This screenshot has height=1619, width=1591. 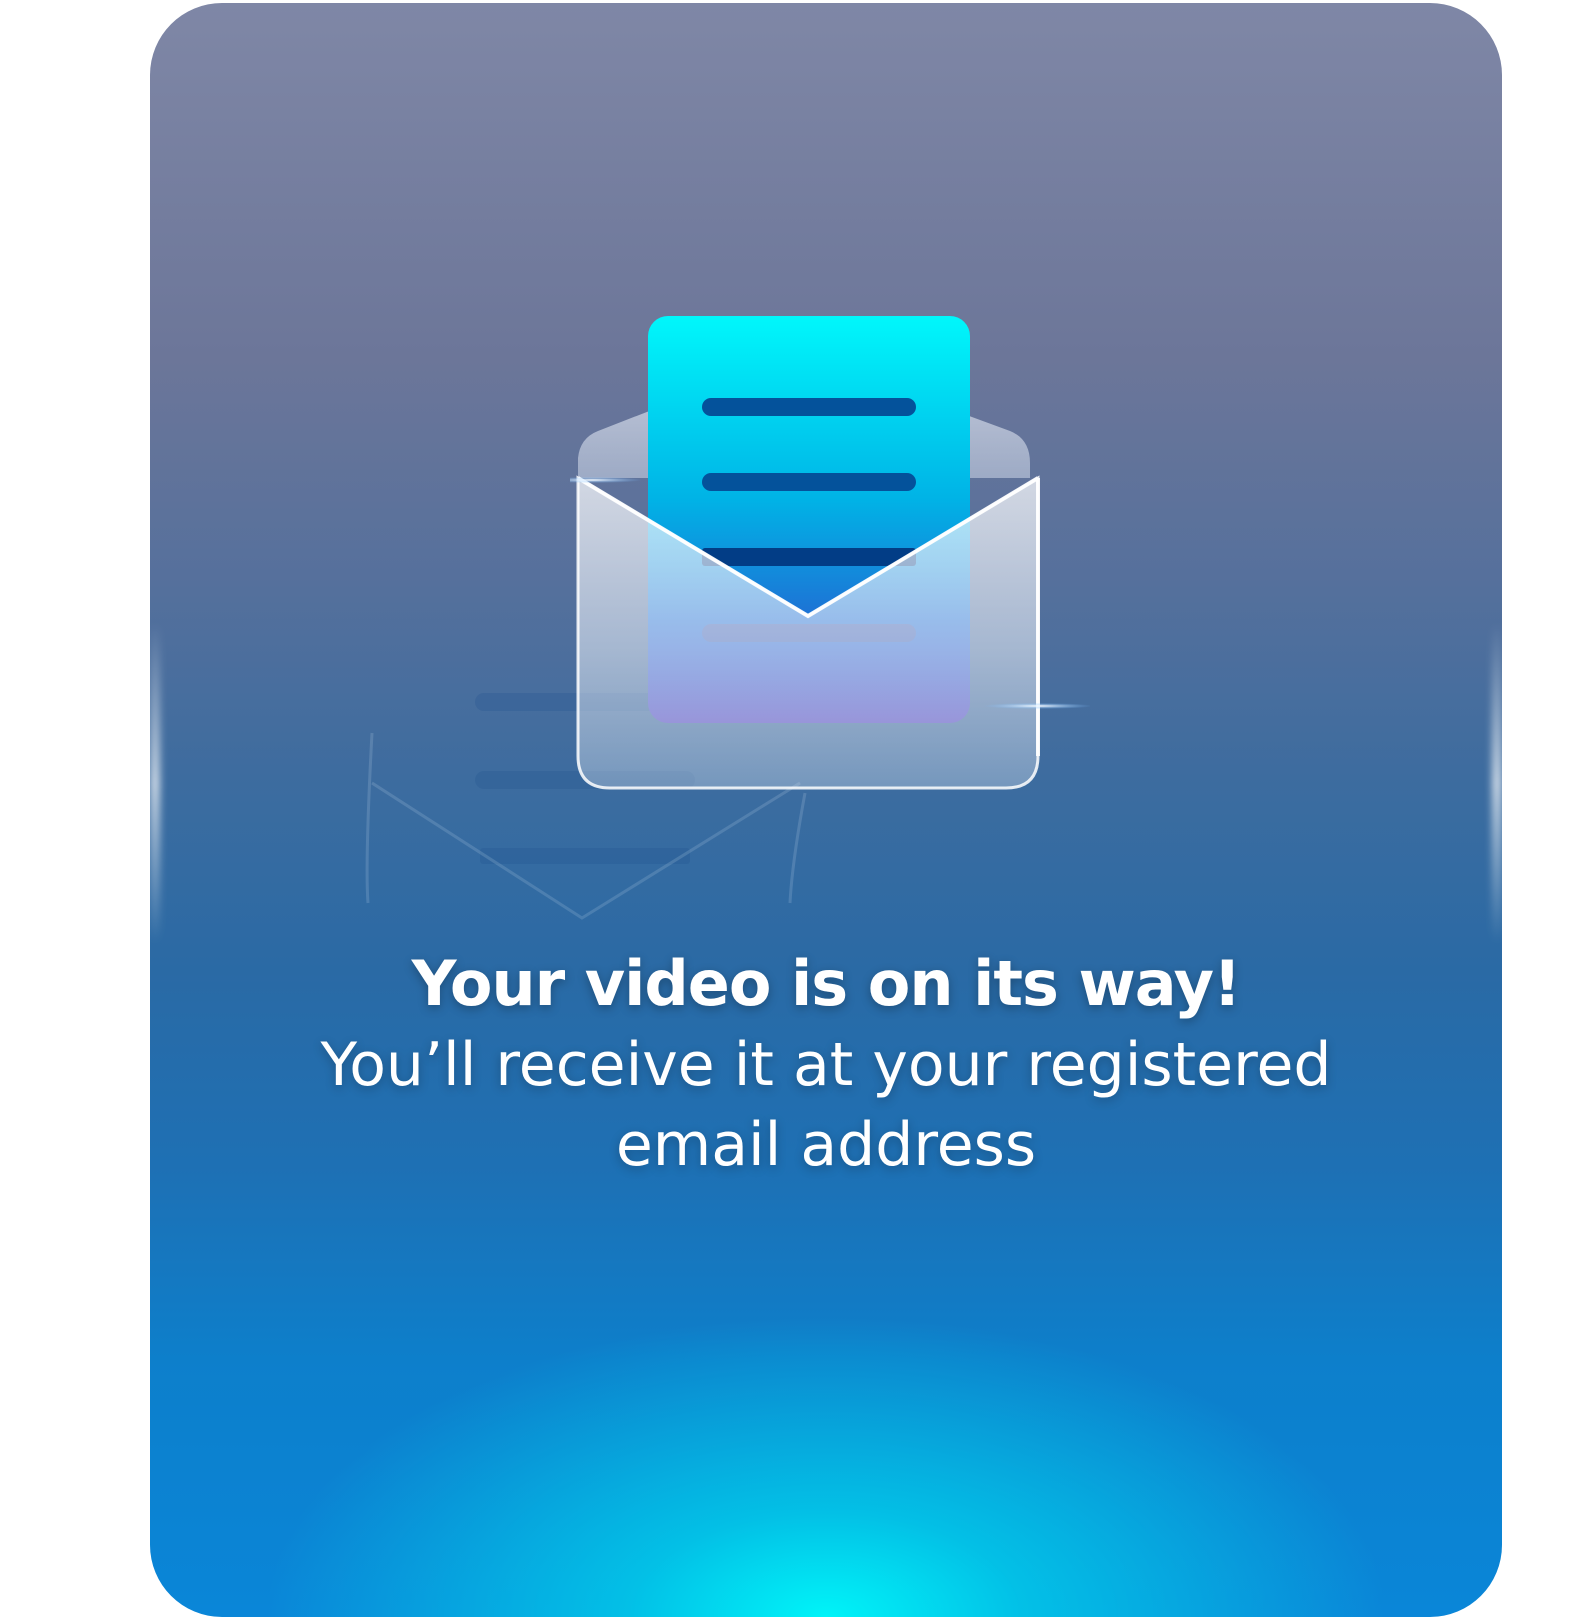 I want to click on headline: Your video is on its way!, so click(x=826, y=983).